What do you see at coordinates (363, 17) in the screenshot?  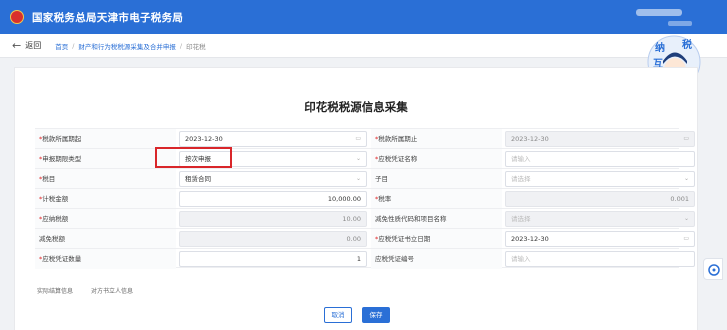 I see `top-bar: 国家税务总局天津市电子税务局` at bounding box center [363, 17].